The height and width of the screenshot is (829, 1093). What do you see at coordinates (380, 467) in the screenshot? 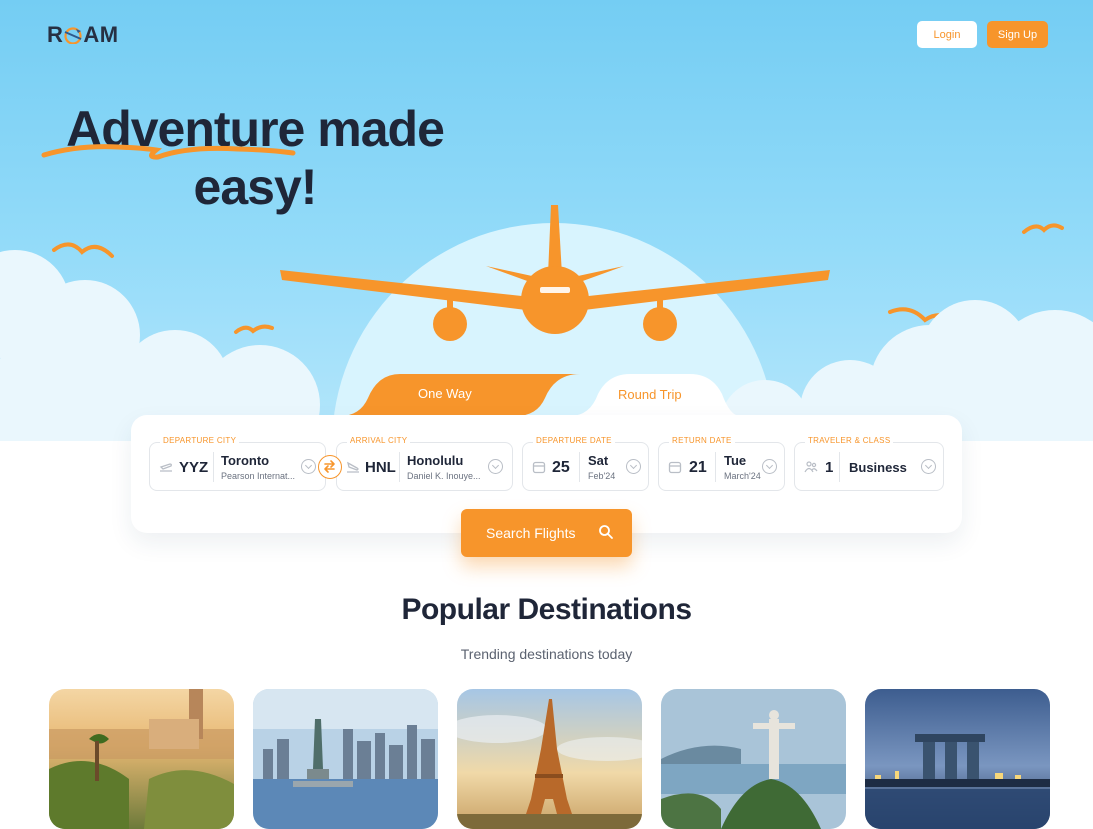
I see `arrival-code: HNL` at bounding box center [380, 467].